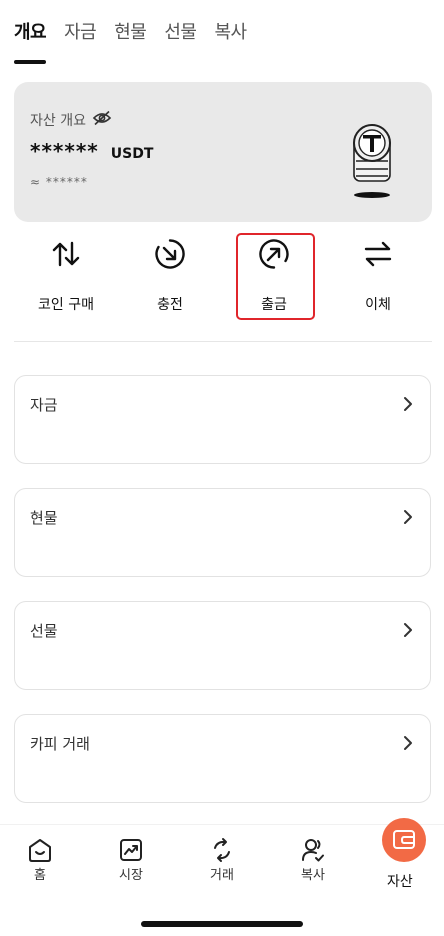 This screenshot has width=444, height=936. What do you see at coordinates (222, 532) in the screenshot?
I see `account-card-spot: 현물` at bounding box center [222, 532].